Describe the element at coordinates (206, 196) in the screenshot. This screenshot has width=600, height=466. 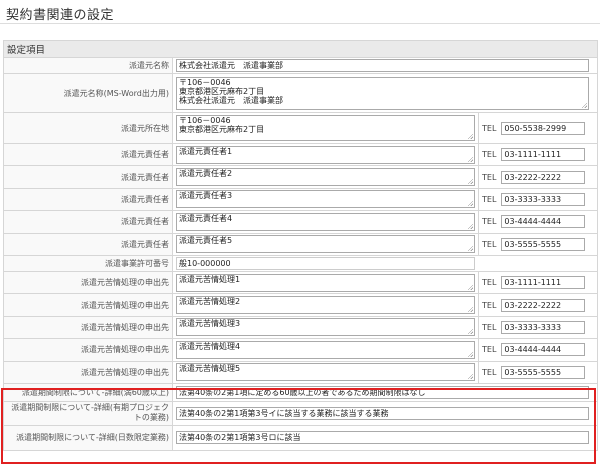
I see `textarea-value: 派遣元責任者3` at that location.